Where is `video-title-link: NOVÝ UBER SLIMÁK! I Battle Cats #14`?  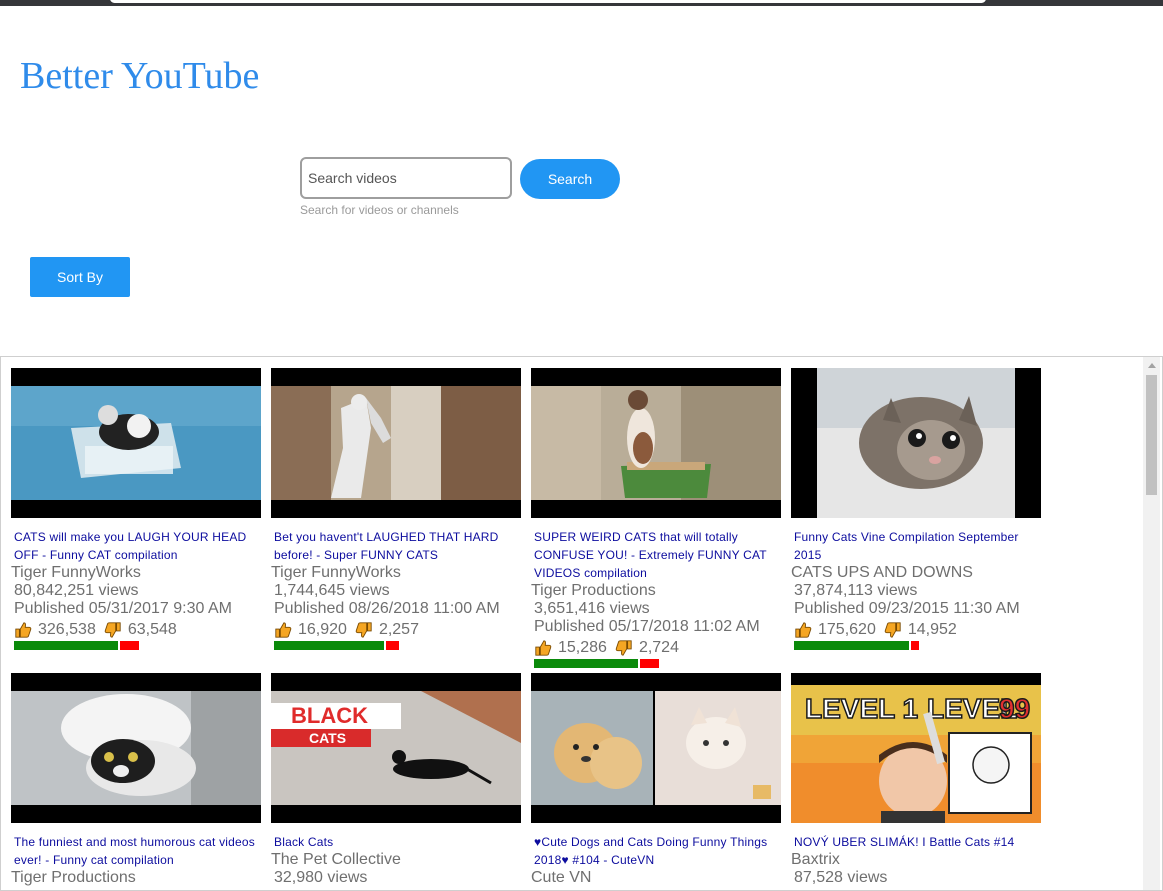 video-title-link: NOVÝ UBER SLIMÁK! I Battle Cats #14 is located at coordinates (917, 842).